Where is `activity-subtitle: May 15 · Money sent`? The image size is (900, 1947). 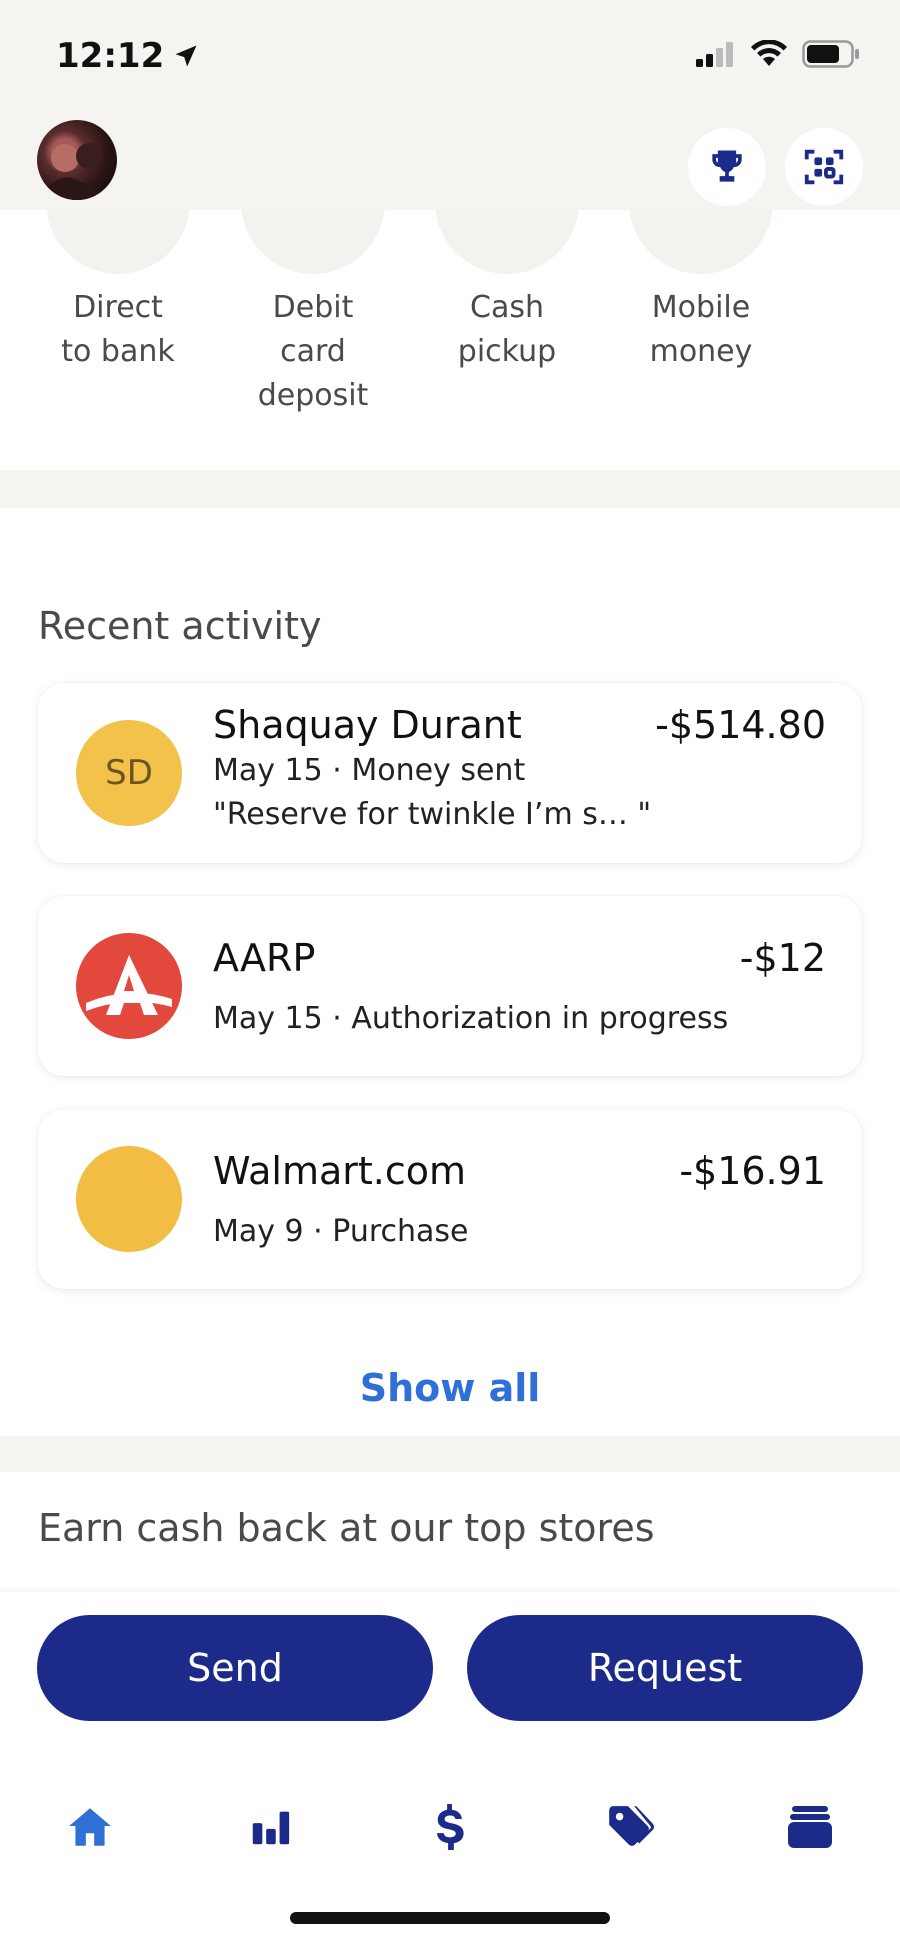 activity-subtitle: May 15 · Money sent is located at coordinates (369, 770).